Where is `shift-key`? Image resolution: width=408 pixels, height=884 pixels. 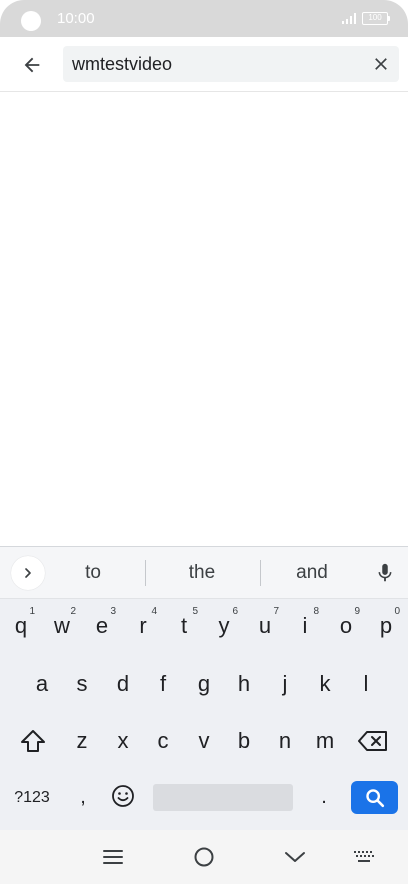
shift-key is located at coordinates (33, 741).